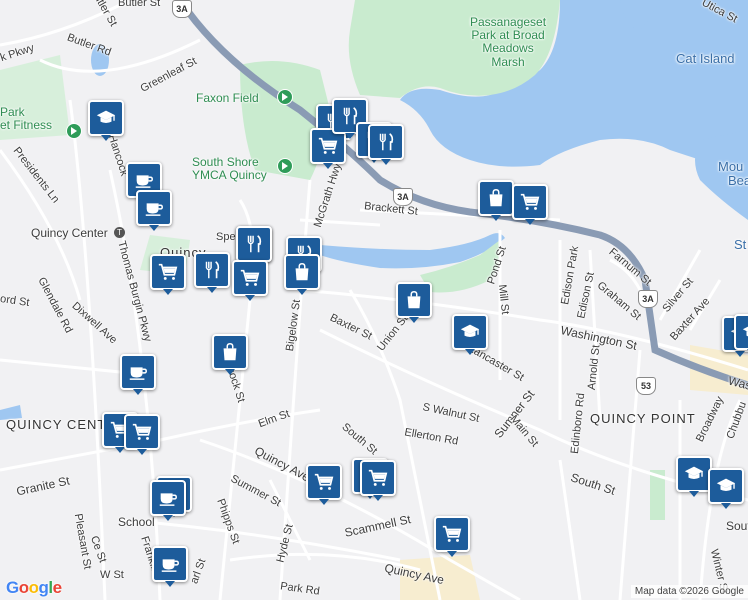  What do you see at coordinates (643, 418) in the screenshot?
I see `area-label-quincy-point: QUINCY POINT` at bounding box center [643, 418].